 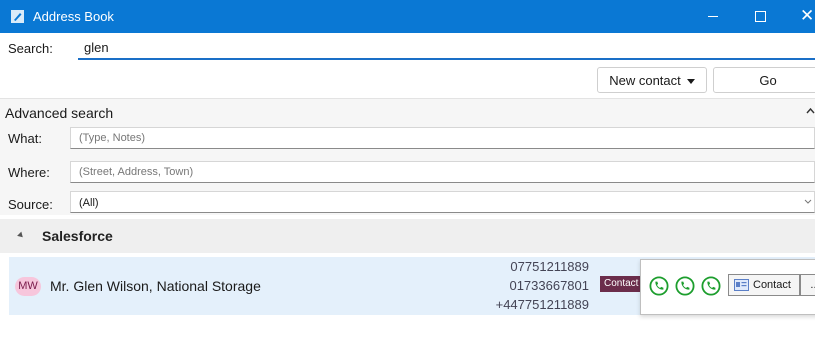 I want to click on chevron-up-icon, so click(x=810, y=110).